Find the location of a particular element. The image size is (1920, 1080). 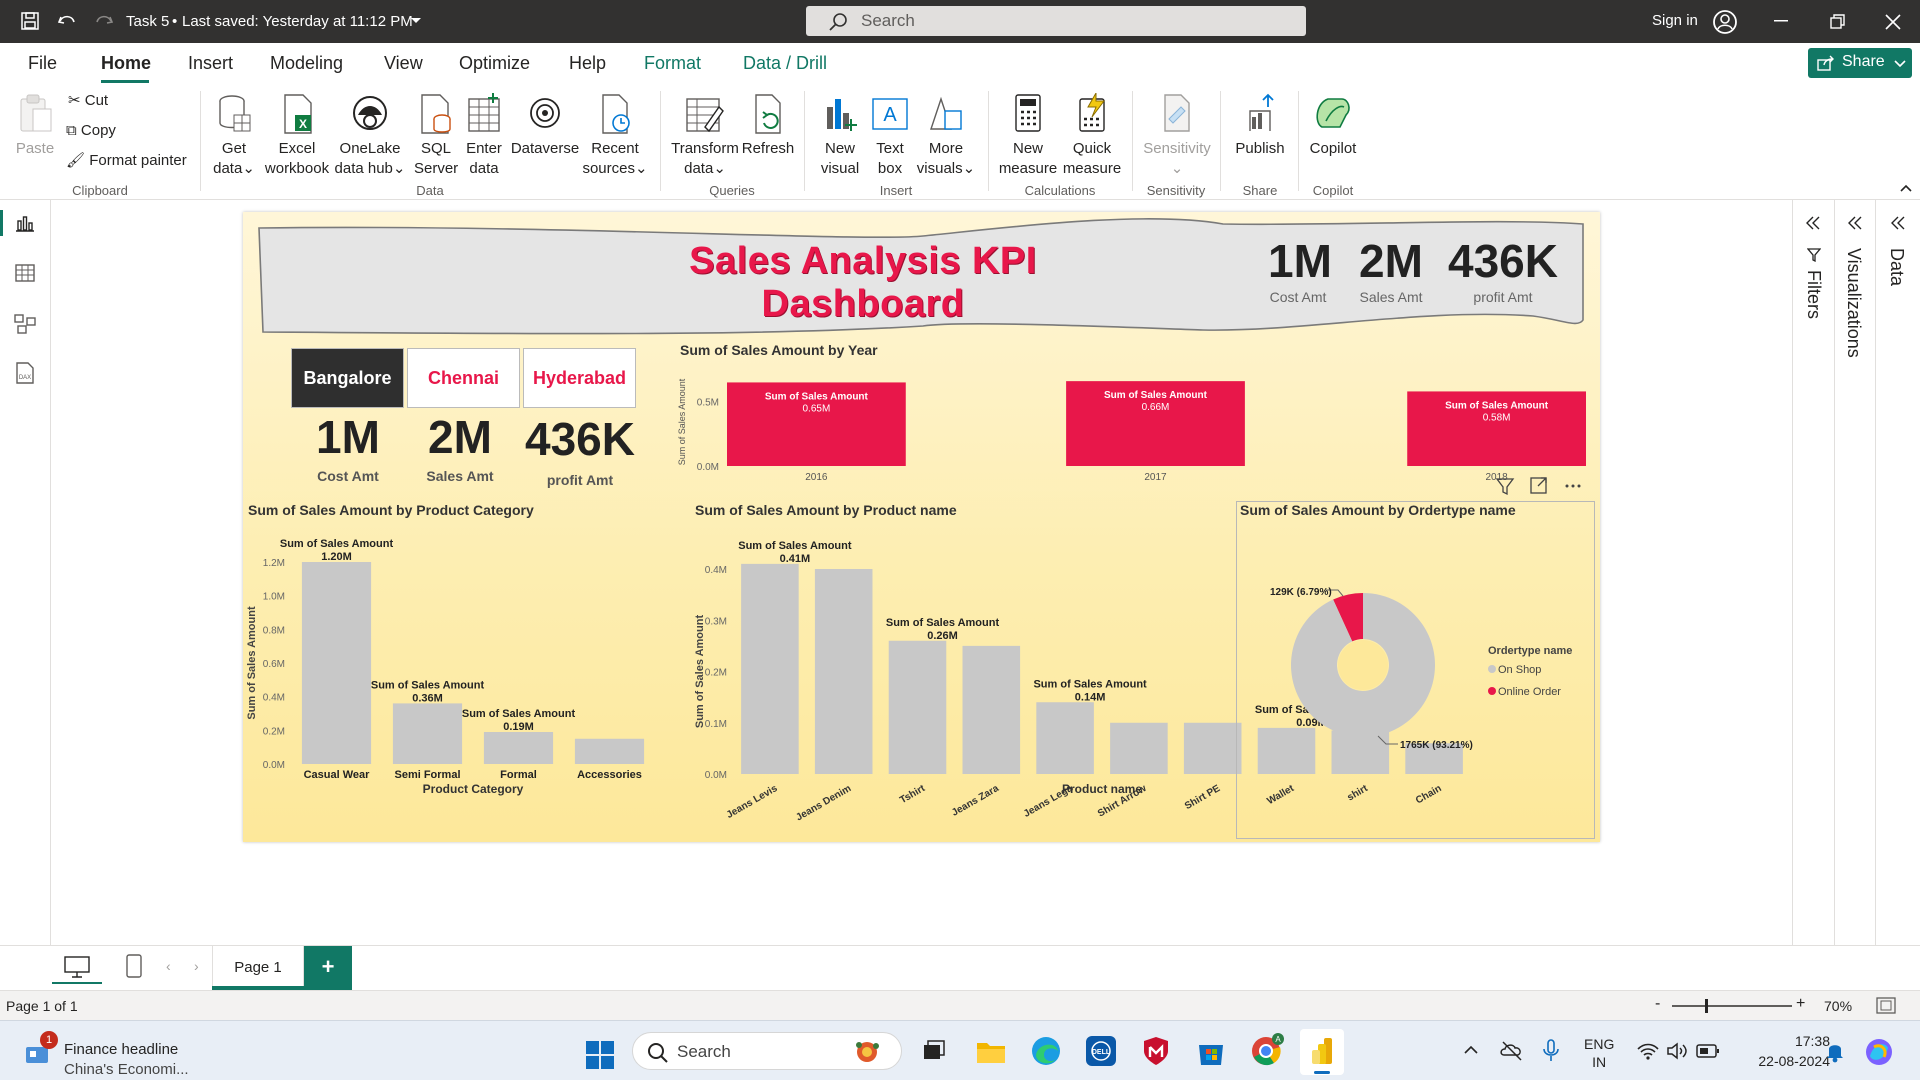

refresh-button: Refresh is located at coordinates (768, 126).